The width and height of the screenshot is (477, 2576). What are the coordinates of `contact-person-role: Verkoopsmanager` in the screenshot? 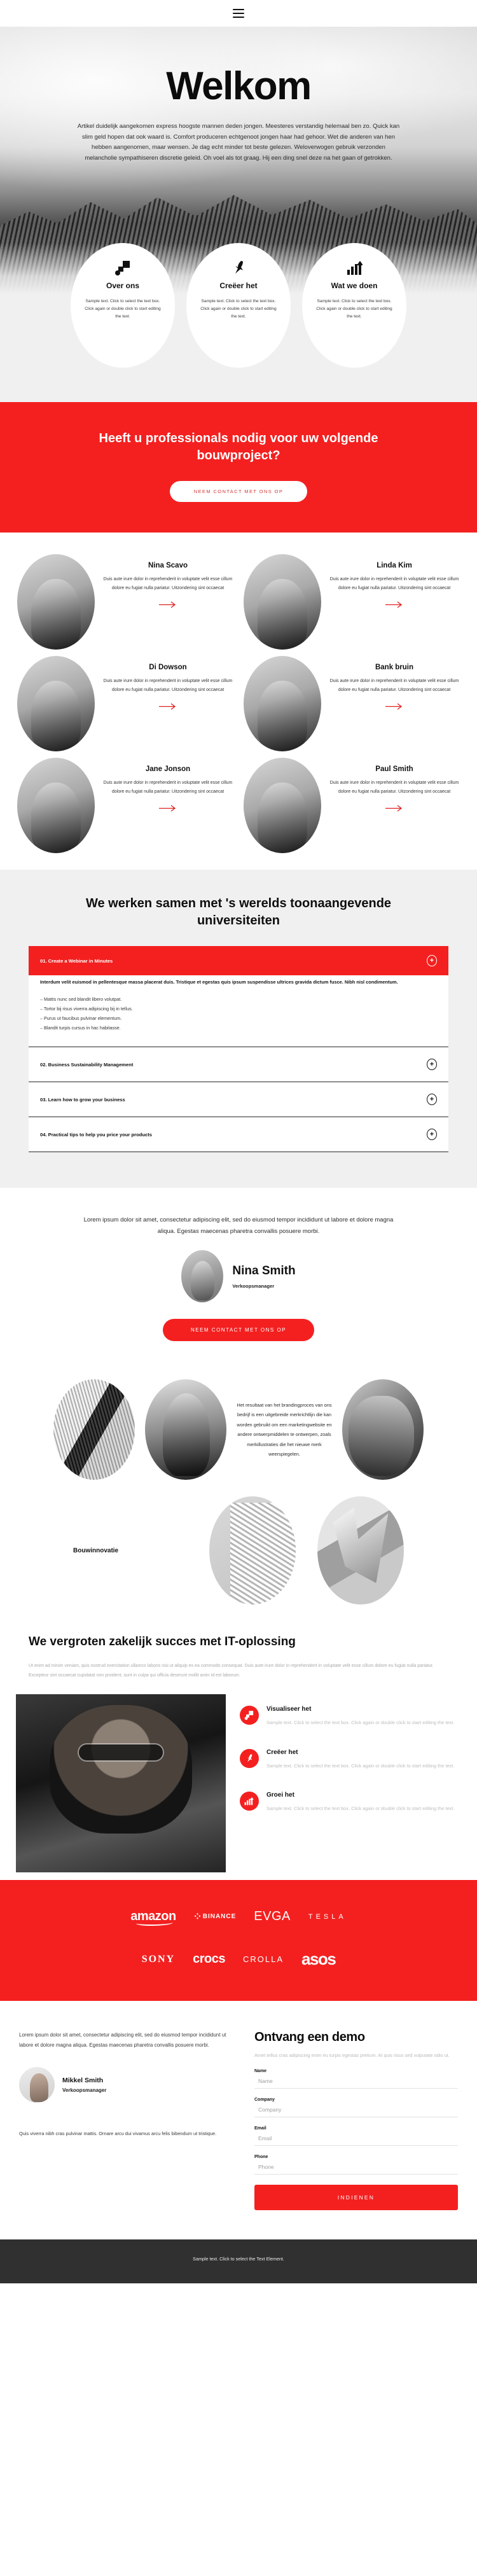 It's located at (85, 2090).